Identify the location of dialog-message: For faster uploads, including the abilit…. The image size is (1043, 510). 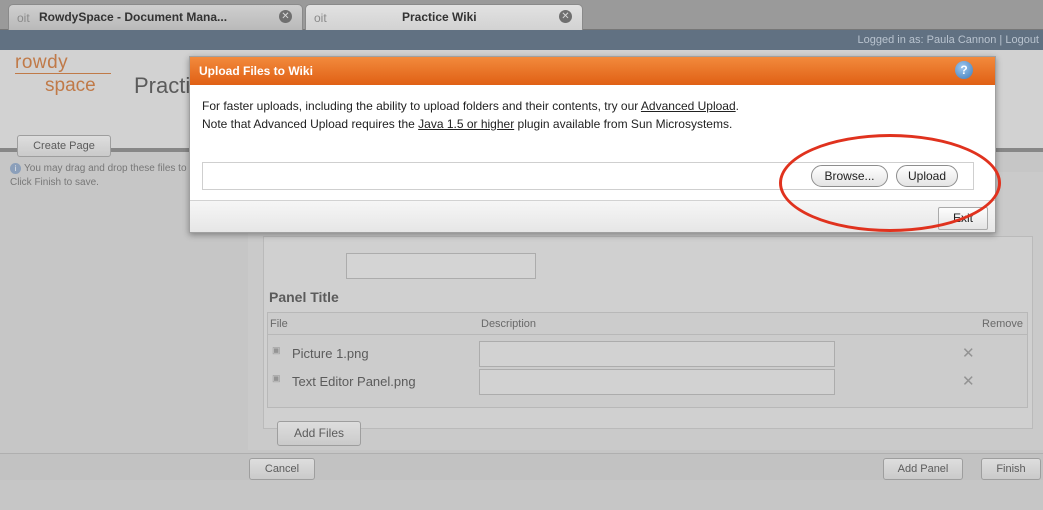
(470, 115).